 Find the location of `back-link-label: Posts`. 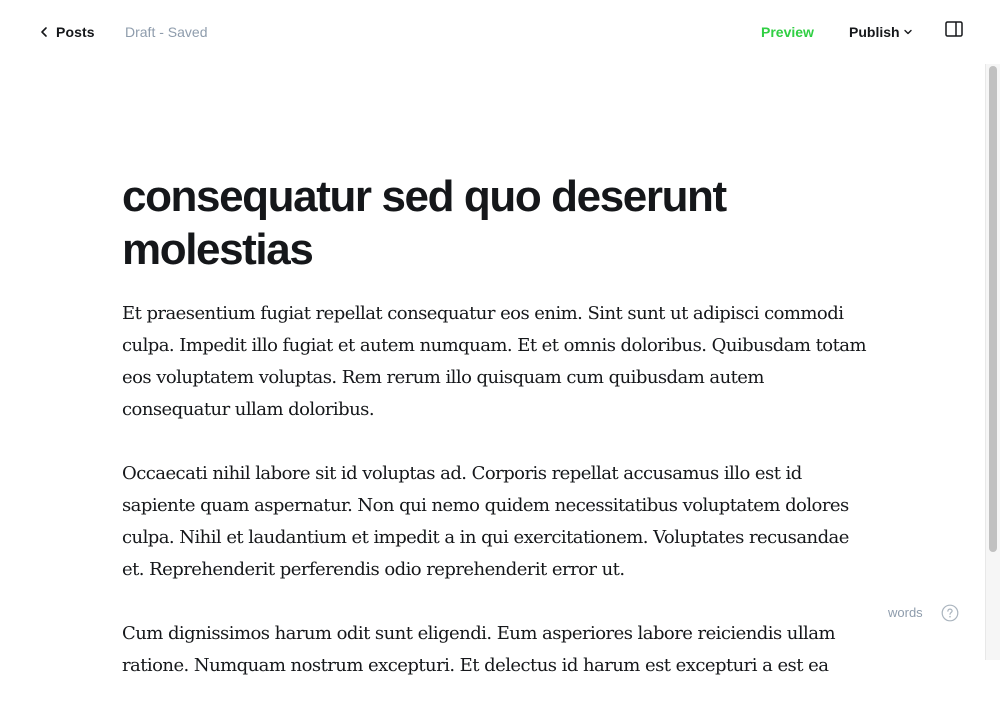

back-link-label: Posts is located at coordinates (75, 32).